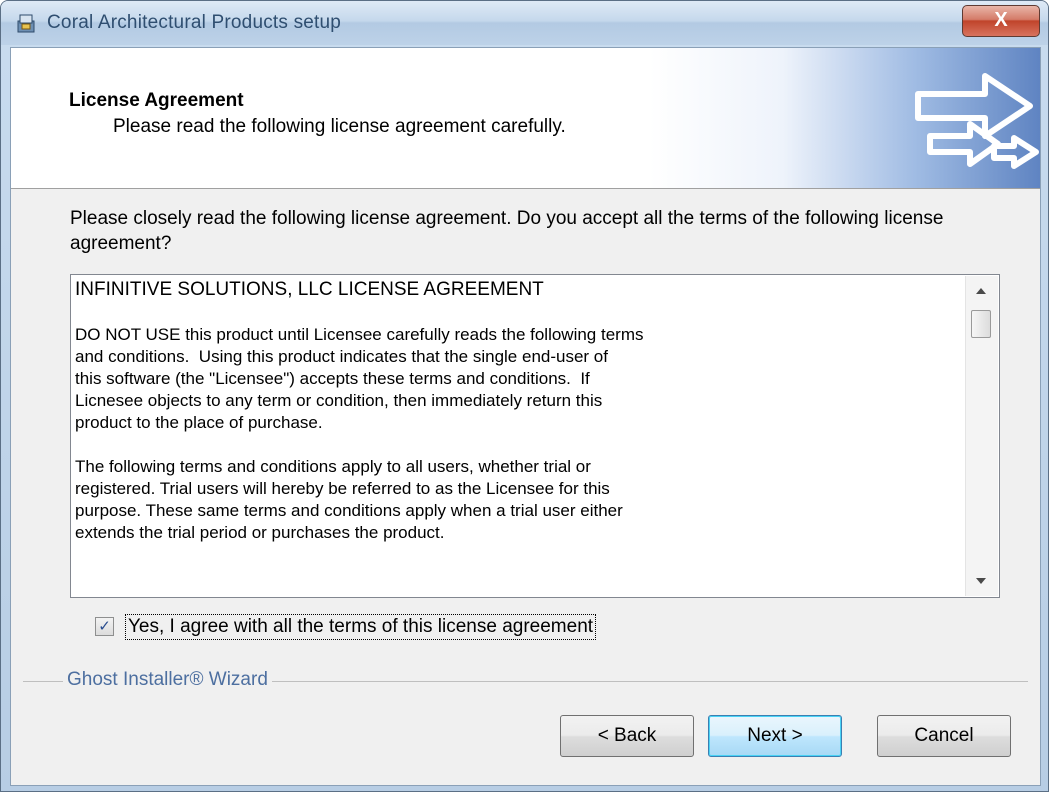 The width and height of the screenshot is (1049, 792). Describe the element at coordinates (1001, 21) in the screenshot. I see `close-button: X` at that location.